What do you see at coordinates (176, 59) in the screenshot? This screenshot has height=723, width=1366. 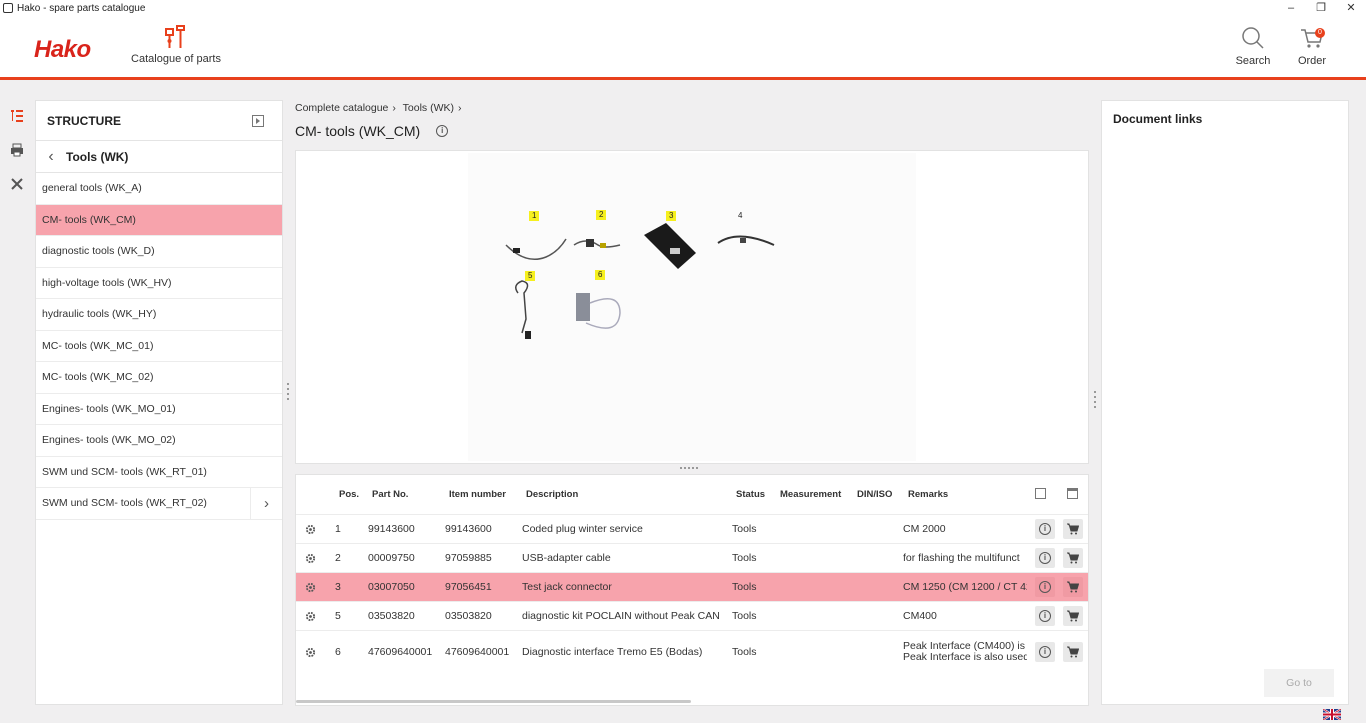 I see `catalogue-label: Catalogue of parts` at bounding box center [176, 59].